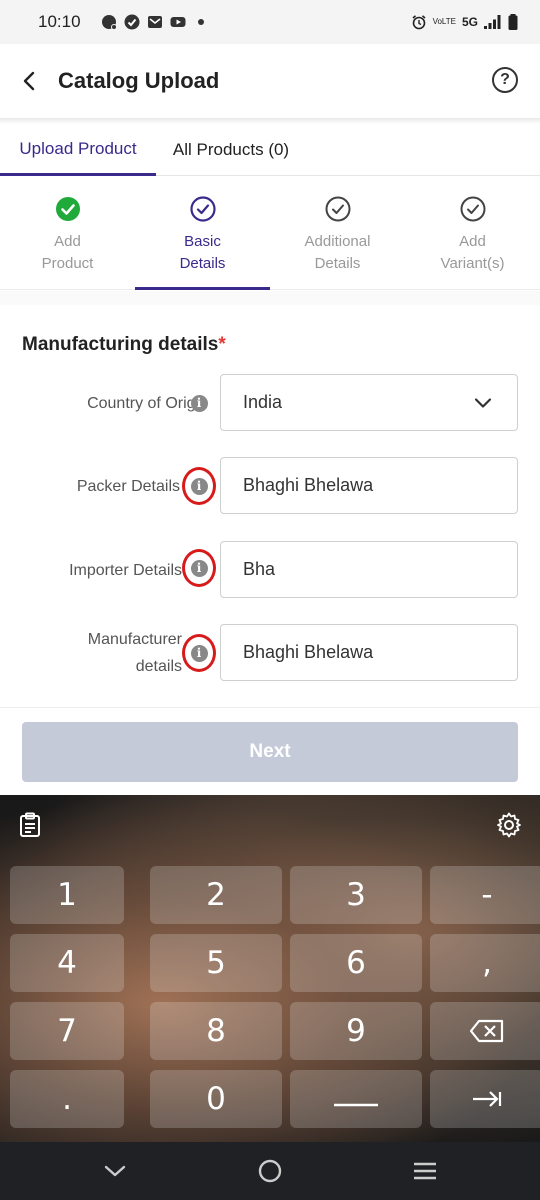  Describe the element at coordinates (178, 22) in the screenshot. I see `youtube-notification-icon` at that location.